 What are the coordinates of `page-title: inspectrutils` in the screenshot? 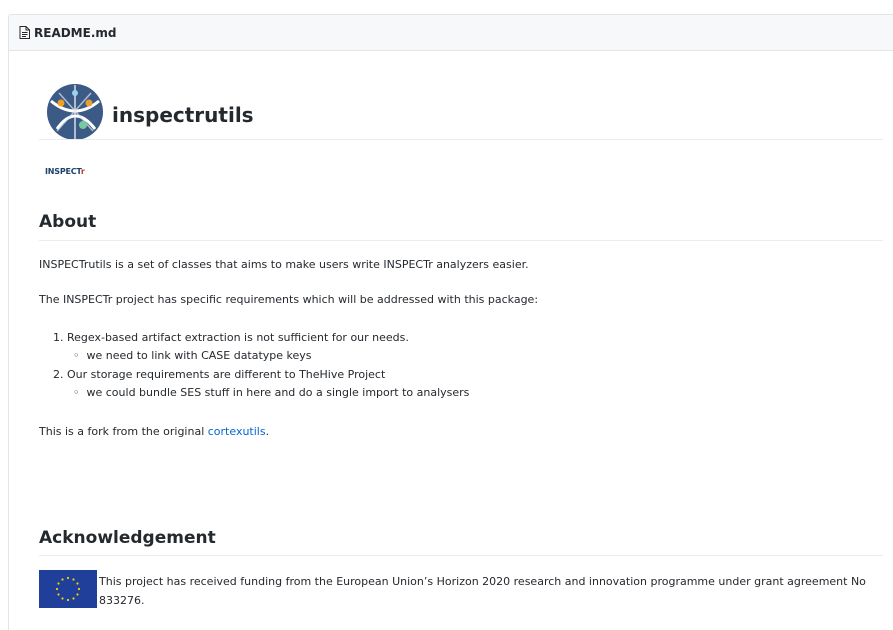 It's located at (183, 115).